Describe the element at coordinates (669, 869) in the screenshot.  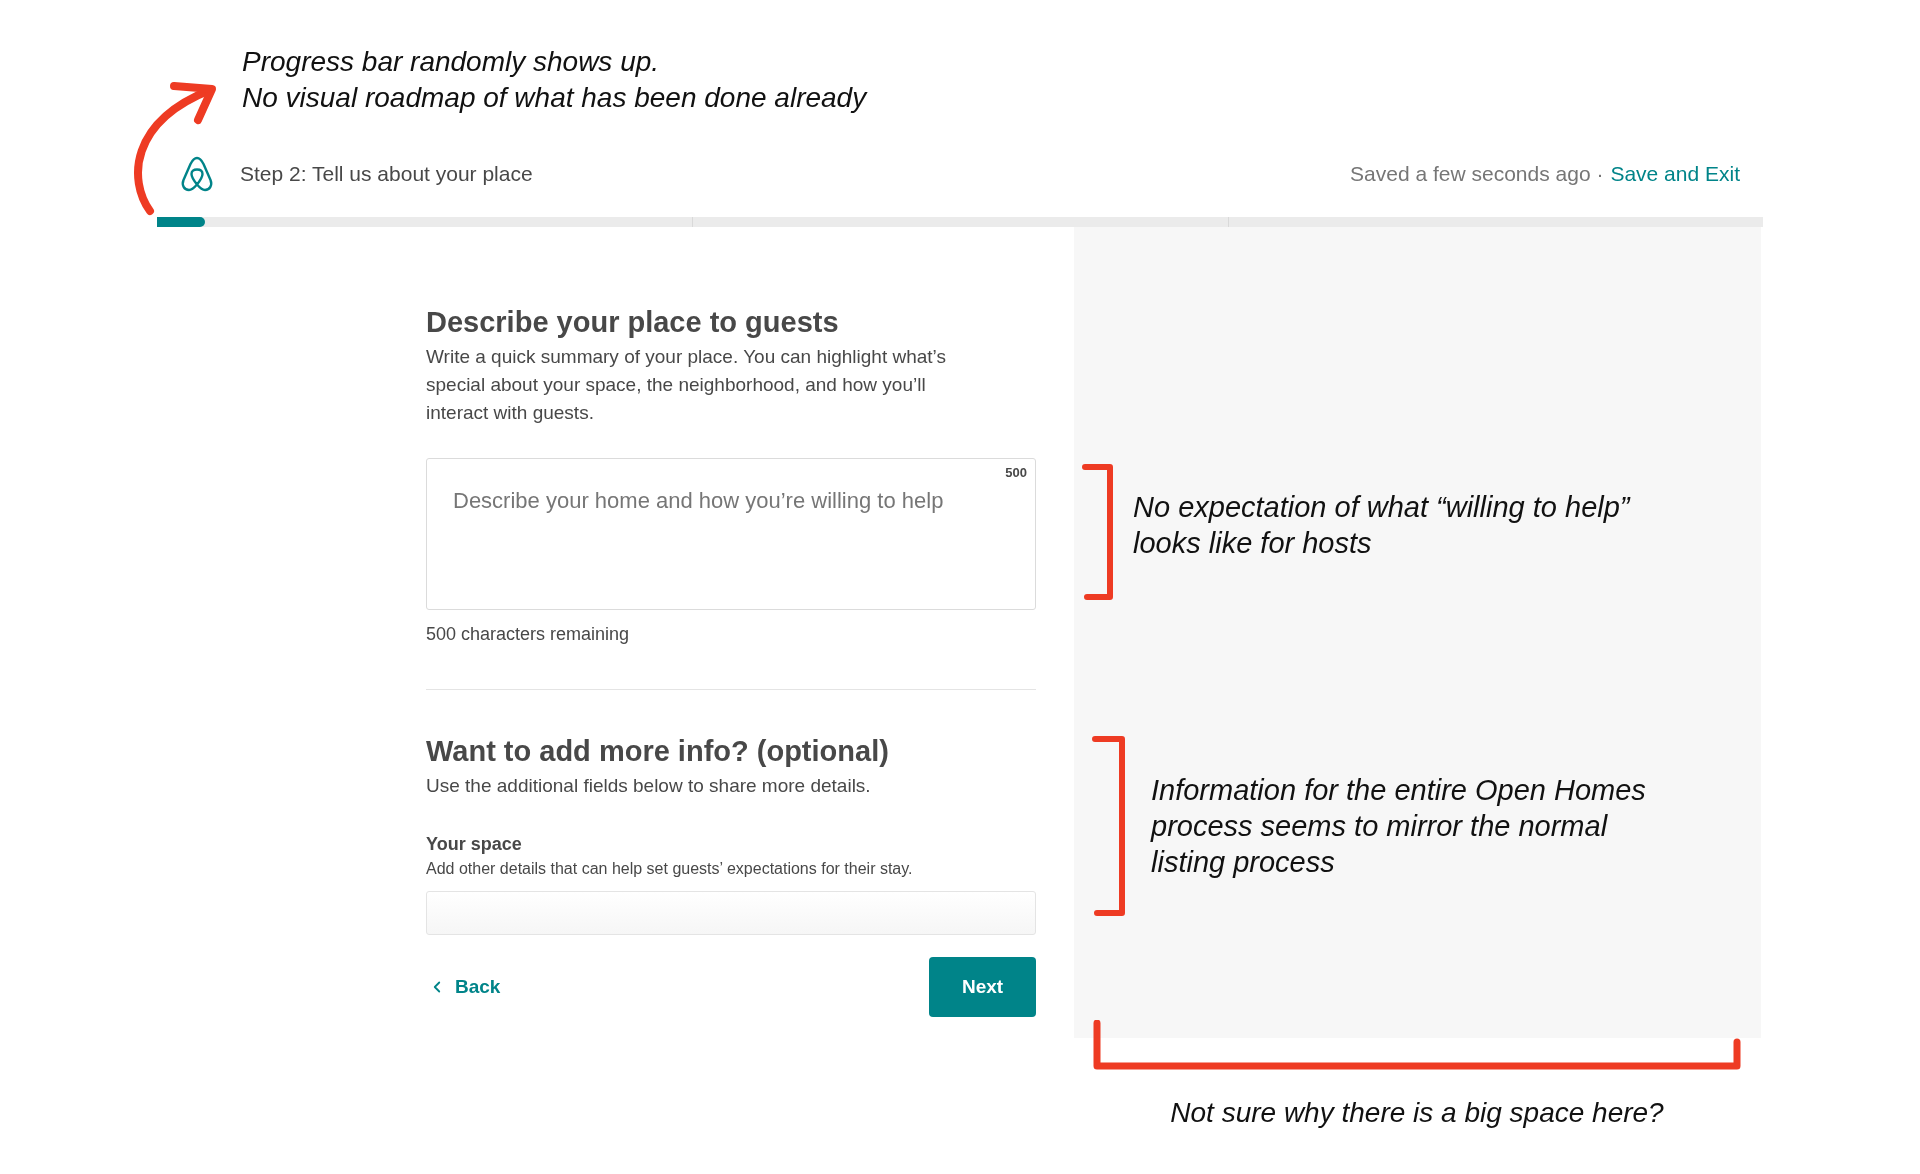
I see `field-hint: Add other details that can help set guests’ expectations for their stay.` at that location.